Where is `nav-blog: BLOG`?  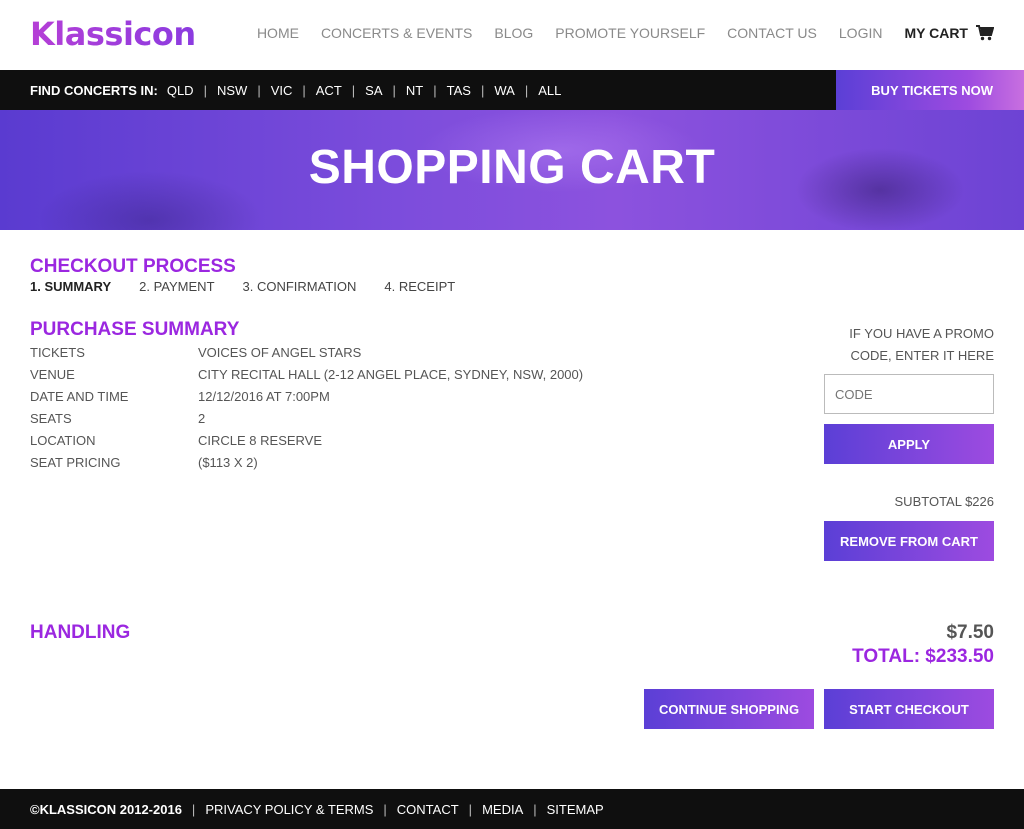
nav-blog: BLOG is located at coordinates (513, 33).